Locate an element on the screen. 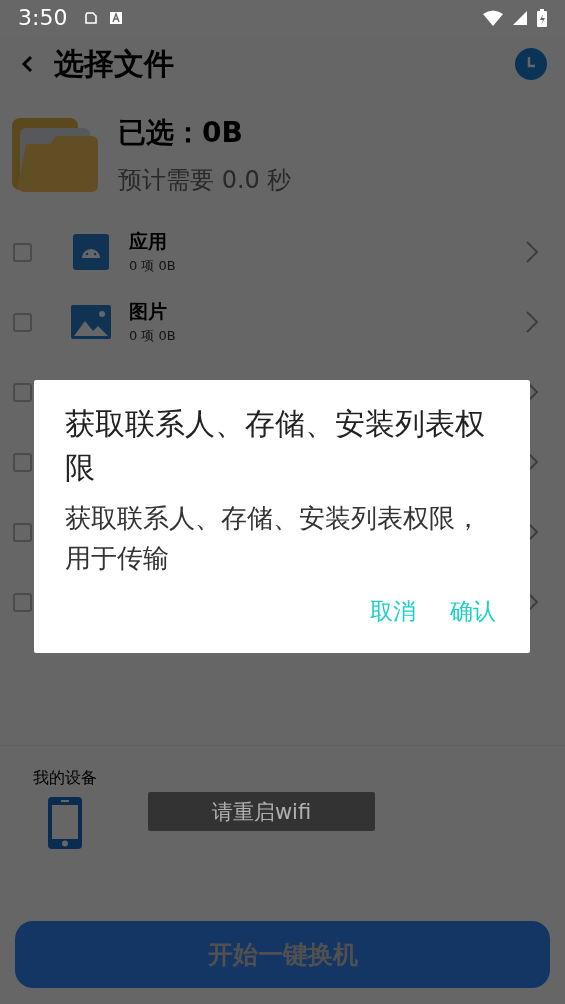  notification-icon is located at coordinates (91, 17).